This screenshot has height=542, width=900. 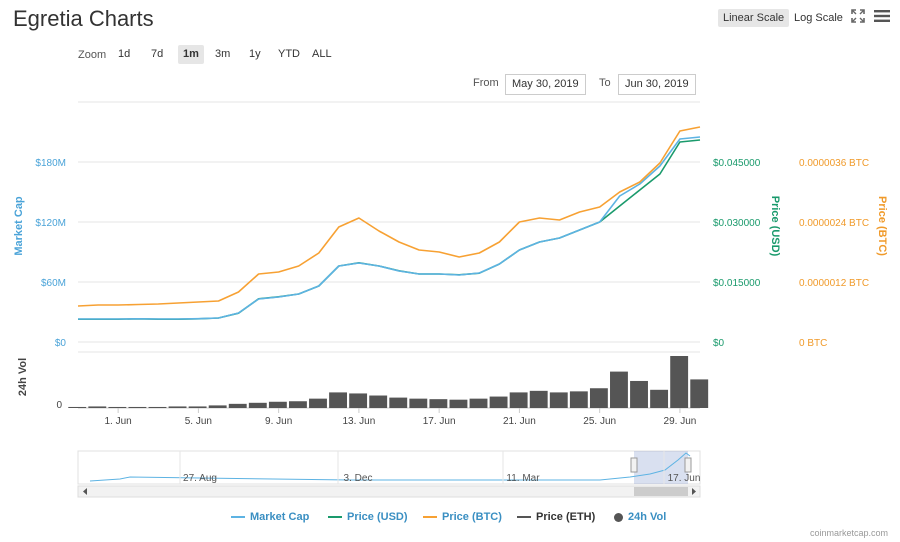 I want to click on left-axis-tick: $180M, so click(x=50, y=163).